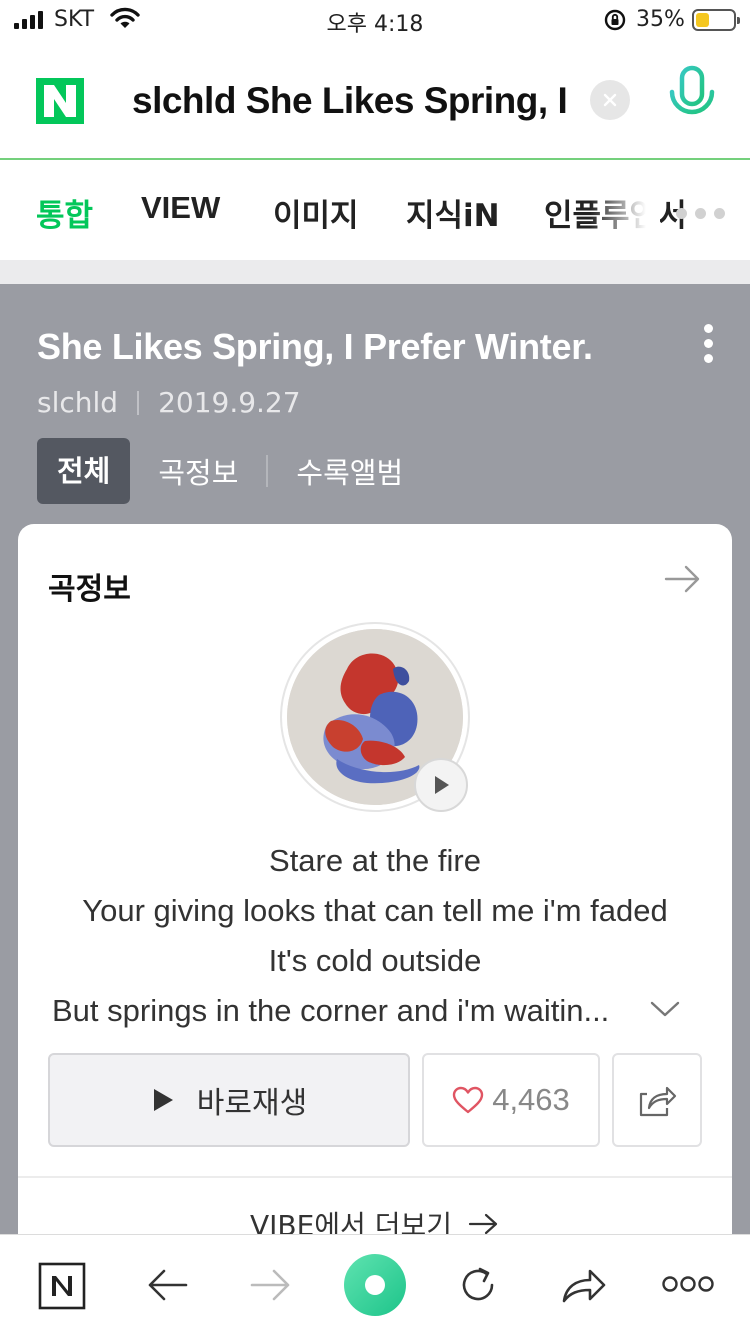  Describe the element at coordinates (270, 1285) in the screenshot. I see `forward-icon` at that location.